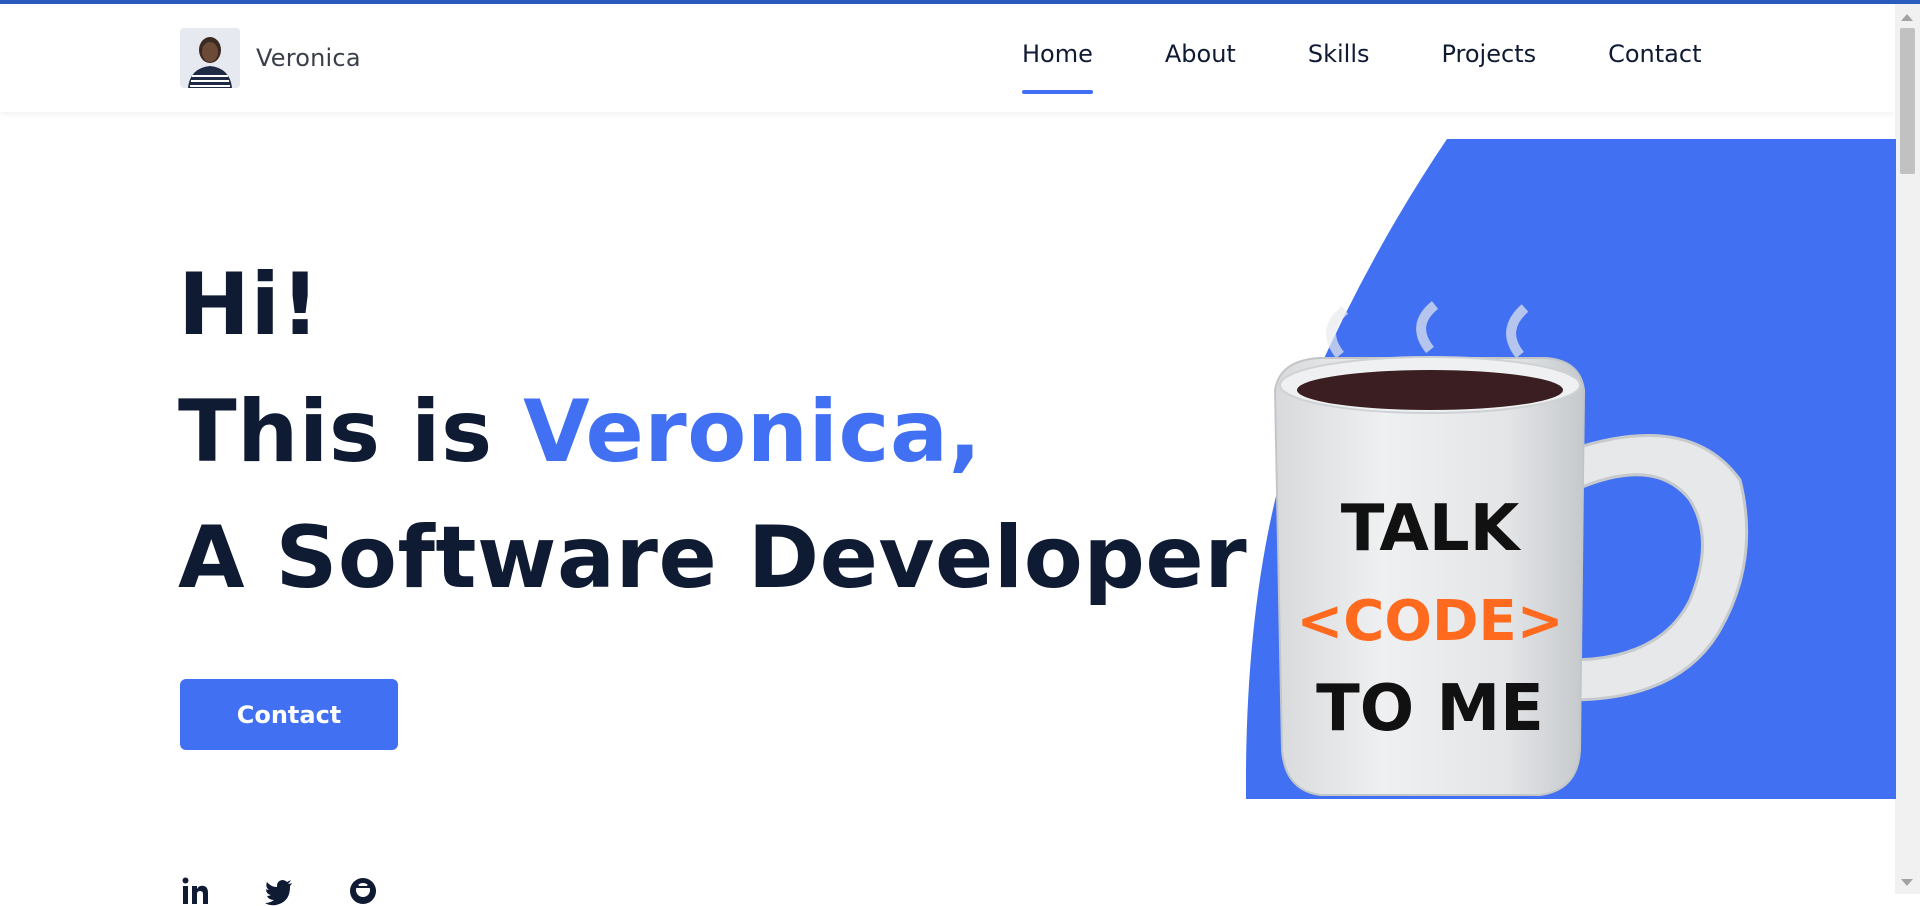 Image resolution: width=1920 pixels, height=906 pixels. Describe the element at coordinates (1200, 65) in the screenshot. I see `nav-item-about: About` at that location.